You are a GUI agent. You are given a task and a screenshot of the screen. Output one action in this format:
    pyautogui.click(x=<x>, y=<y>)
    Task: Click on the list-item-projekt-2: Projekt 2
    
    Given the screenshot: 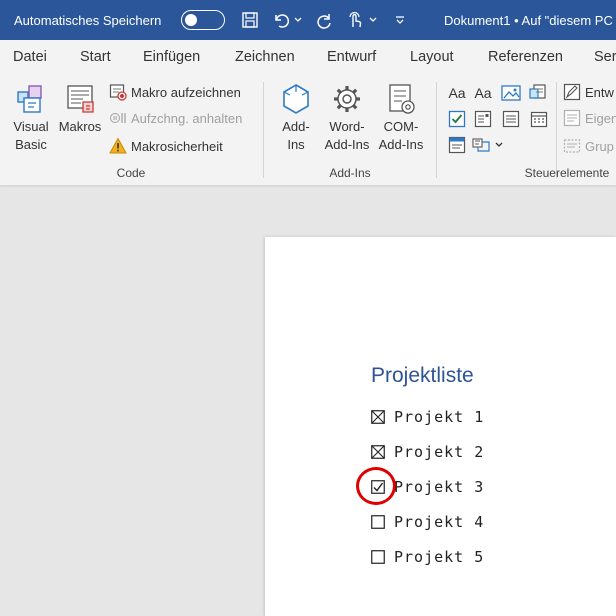 What is the action you would take?
    pyautogui.click(x=427, y=452)
    